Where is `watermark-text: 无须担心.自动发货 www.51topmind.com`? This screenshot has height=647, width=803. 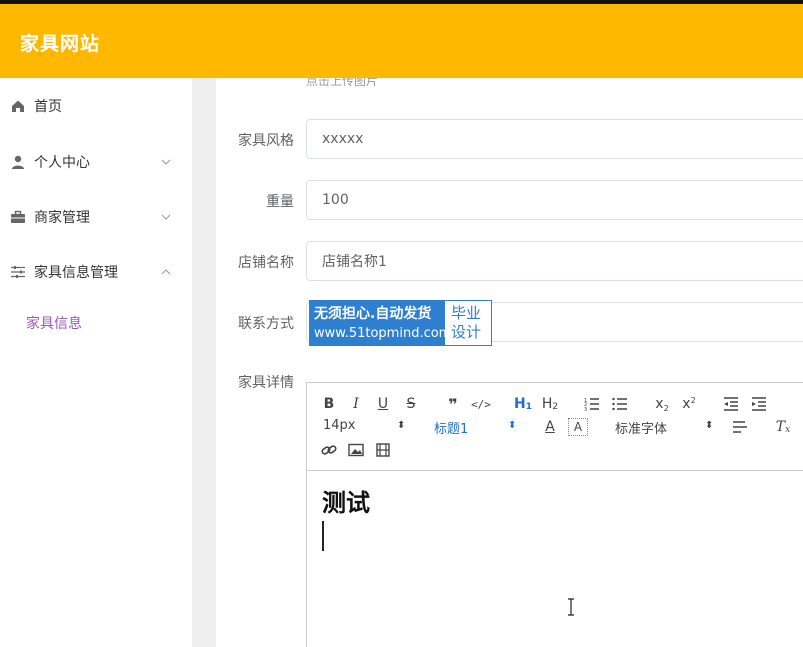
watermark-text: 无须担心.自动发货 www.51topmind.com is located at coordinates (381, 323).